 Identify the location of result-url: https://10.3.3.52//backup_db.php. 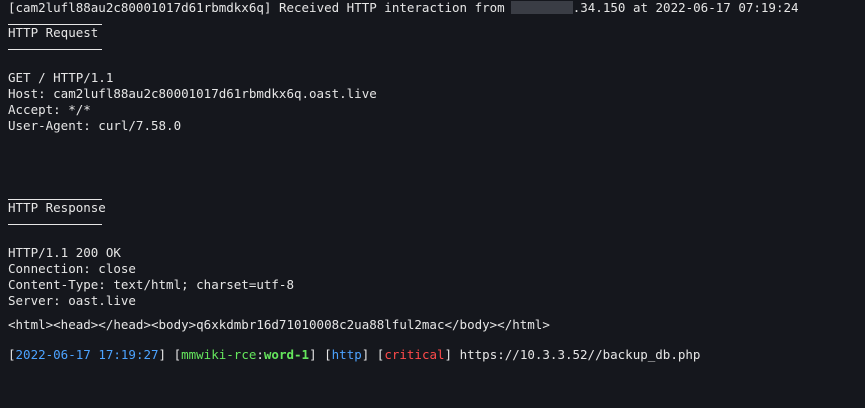
(580, 354).